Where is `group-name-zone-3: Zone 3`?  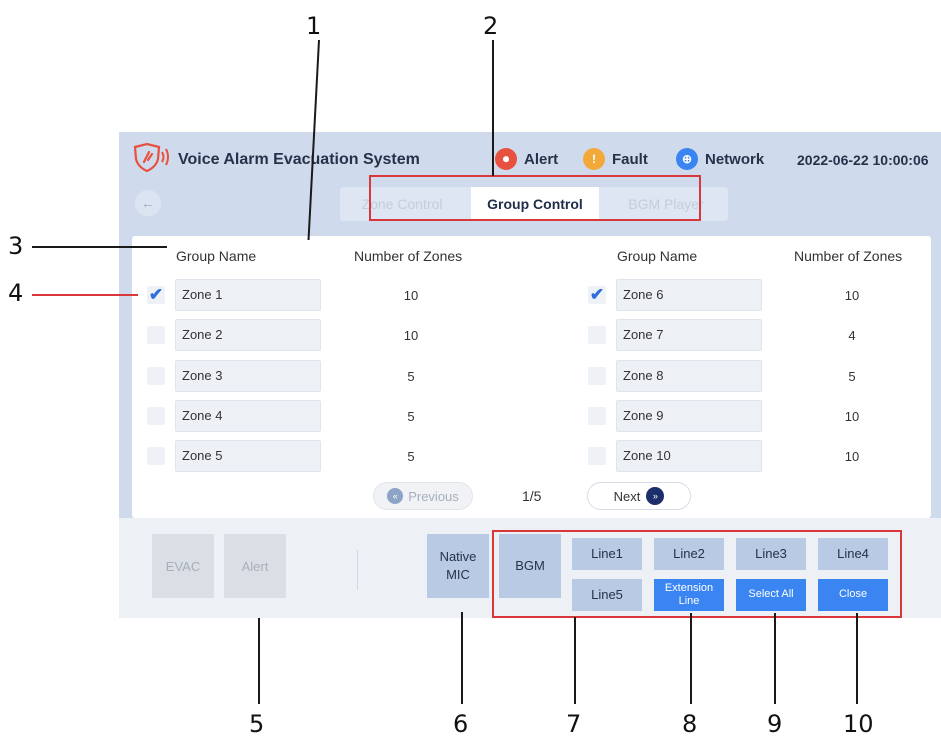
group-name-zone-3: Zone 3 is located at coordinates (248, 376).